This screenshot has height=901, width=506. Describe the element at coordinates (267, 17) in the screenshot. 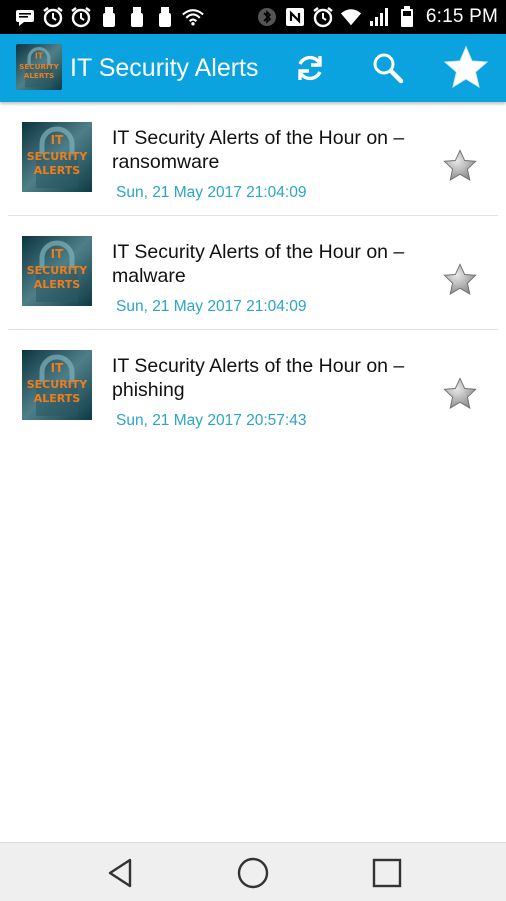

I see `bluetooth-icon` at that location.